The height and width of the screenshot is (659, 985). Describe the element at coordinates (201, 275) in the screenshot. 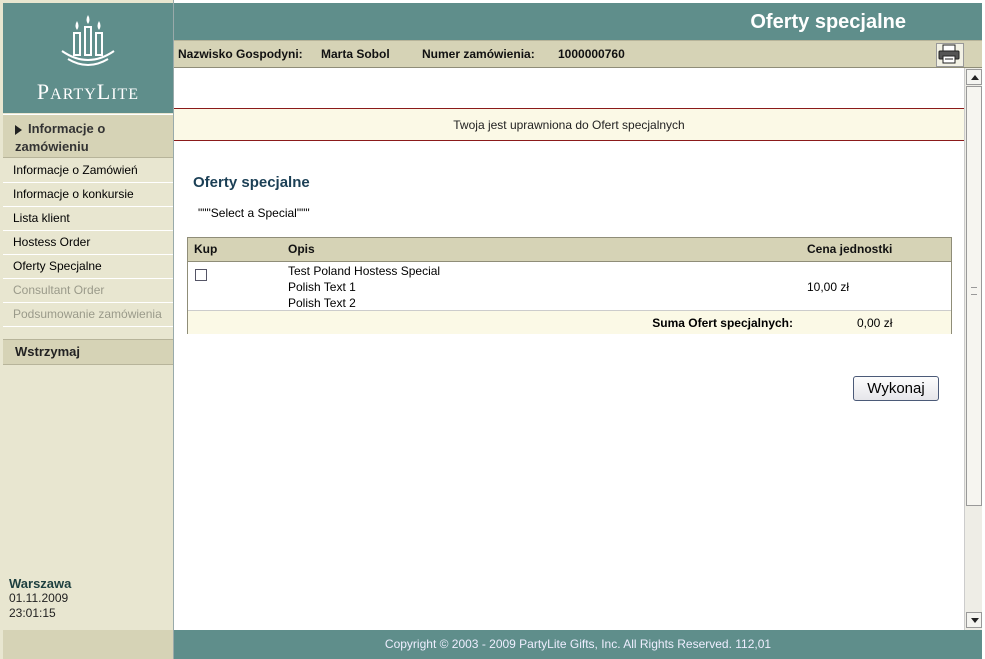

I see `buy-checkbox` at that location.